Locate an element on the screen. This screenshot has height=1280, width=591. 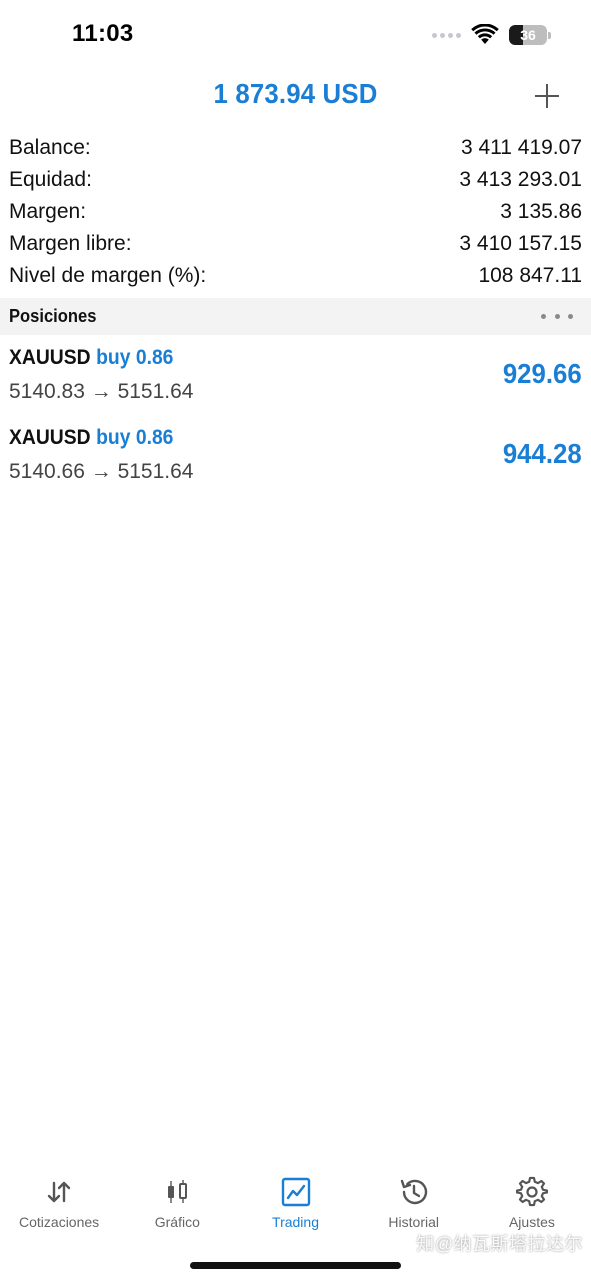
quotes-arrows-icon is located at coordinates (59, 1192).